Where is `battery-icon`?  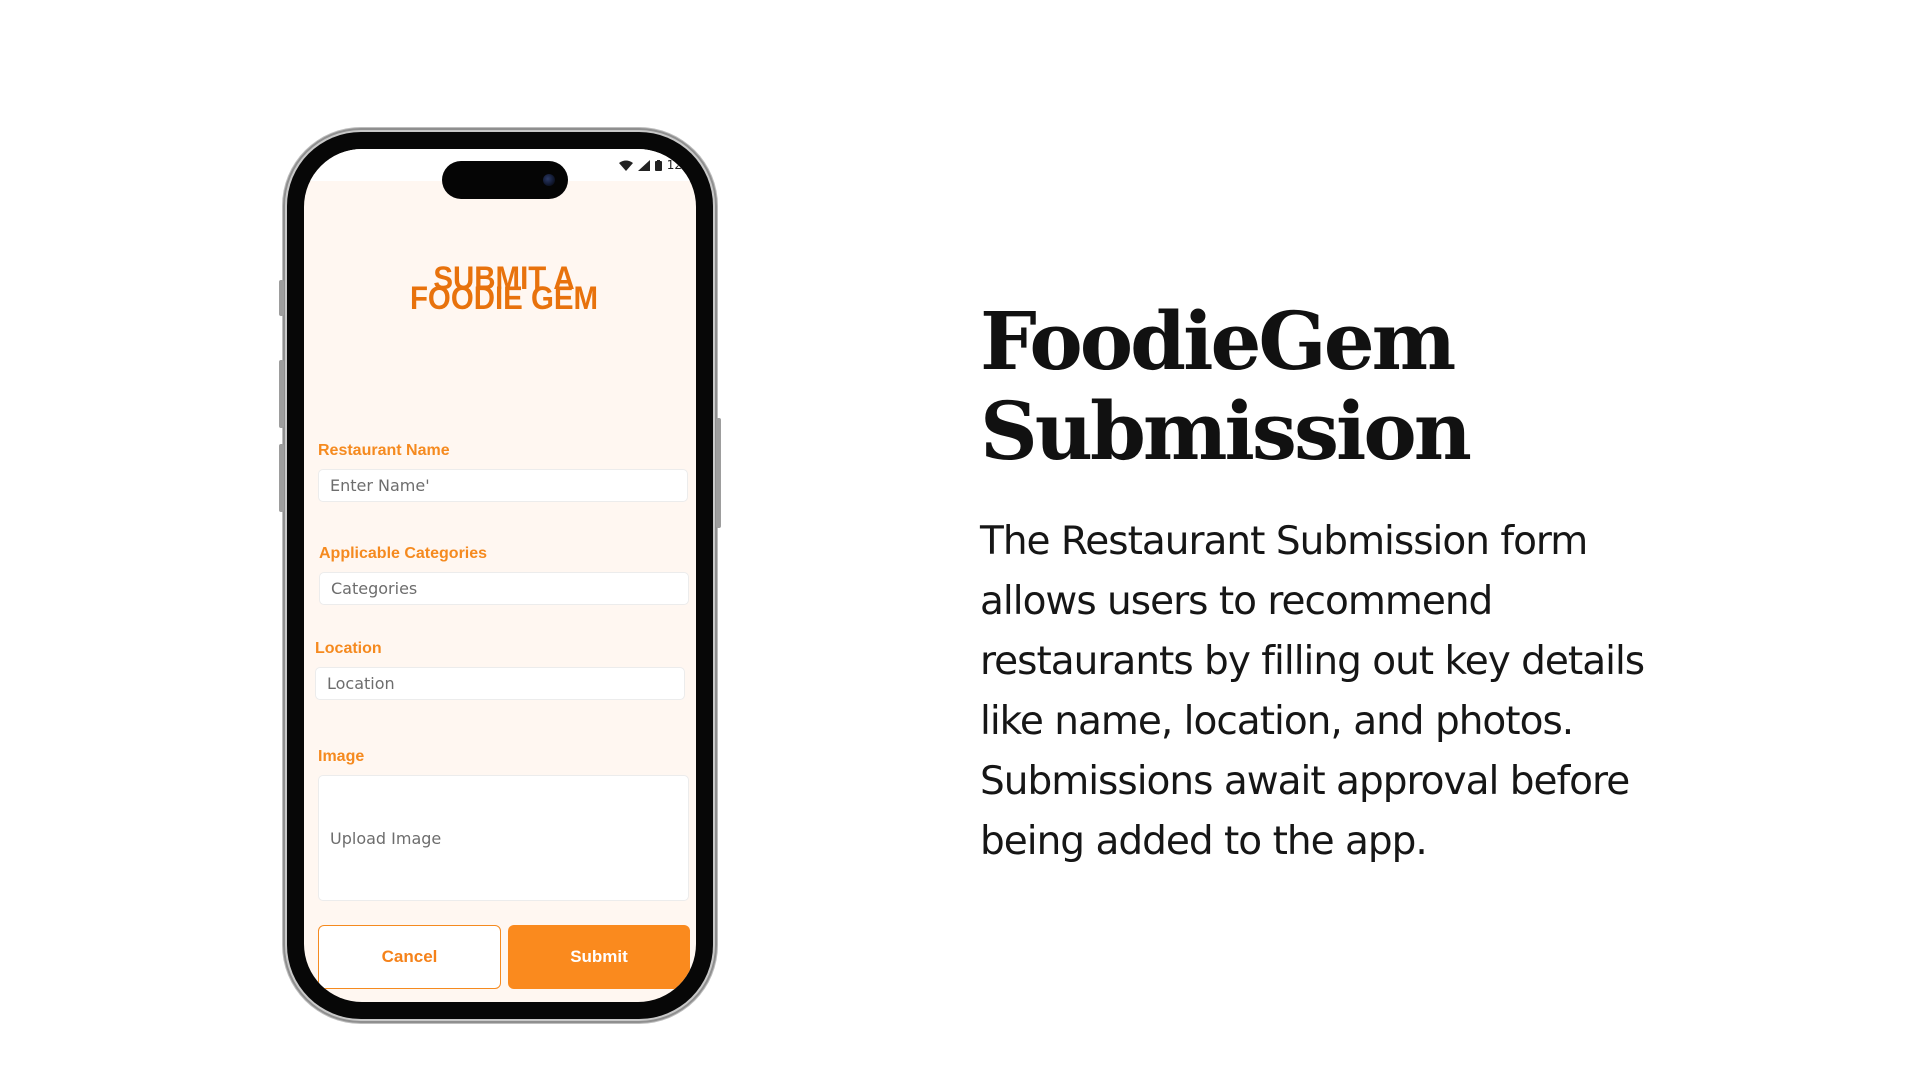 battery-icon is located at coordinates (658, 165).